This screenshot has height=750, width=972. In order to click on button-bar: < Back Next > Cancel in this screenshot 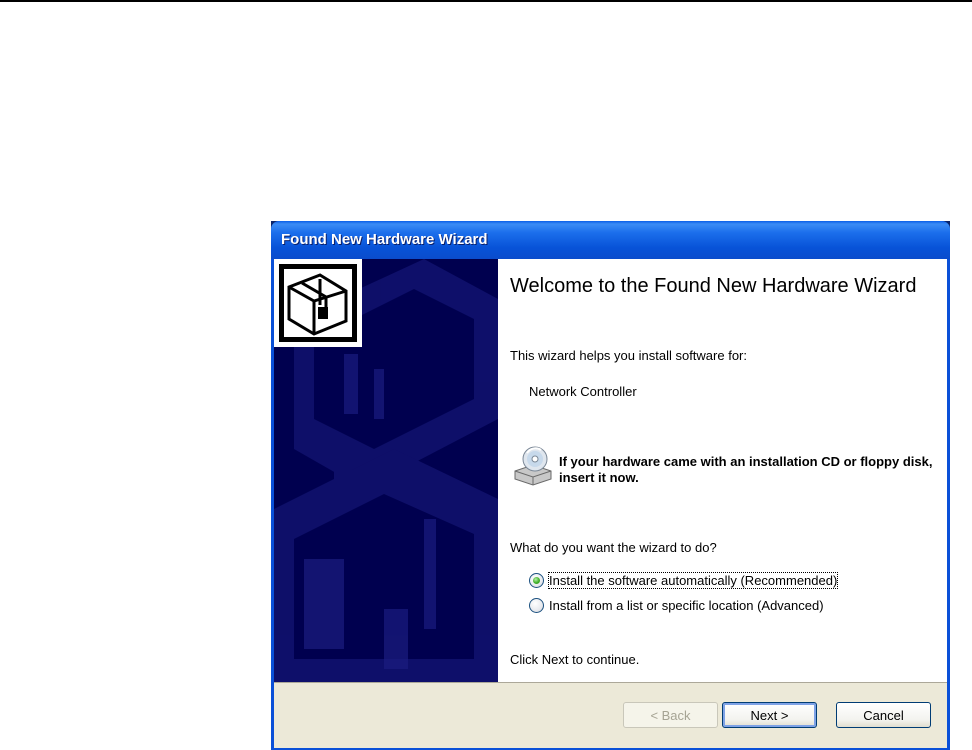, I will do `click(610, 715)`.